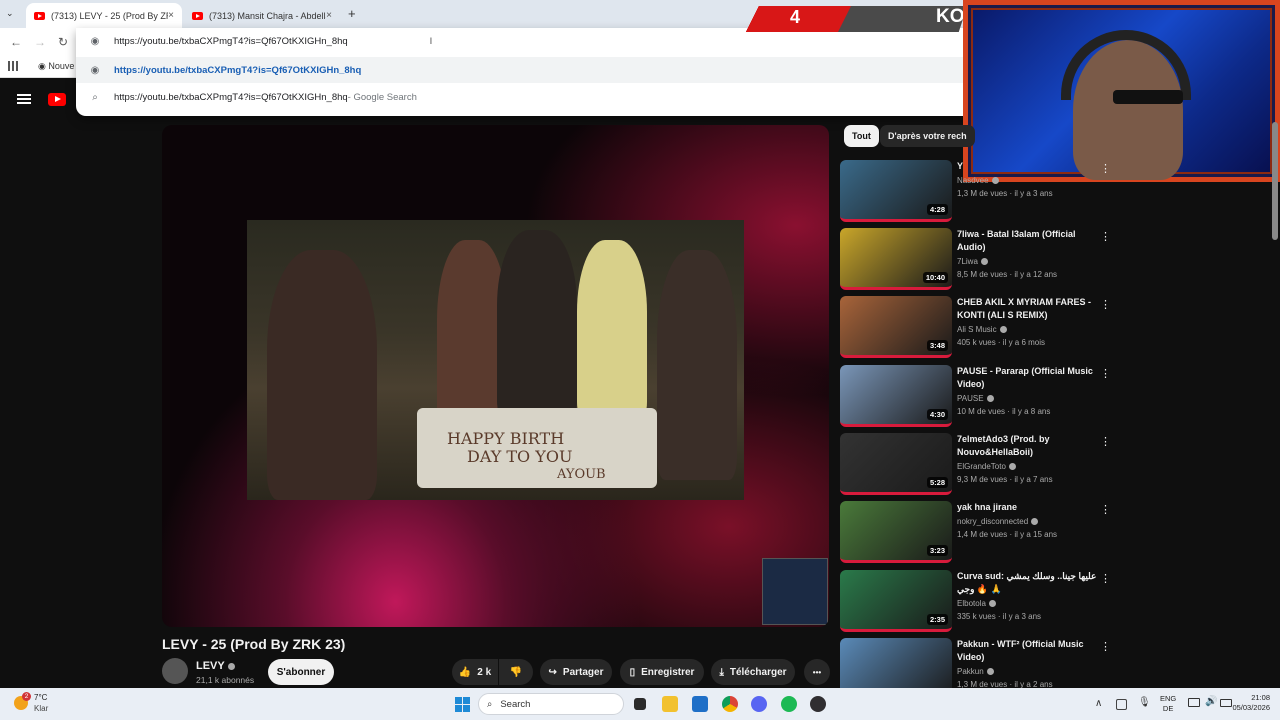 The image size is (1280, 720). Describe the element at coordinates (1194, 702) in the screenshot. I see `network-icon` at that location.